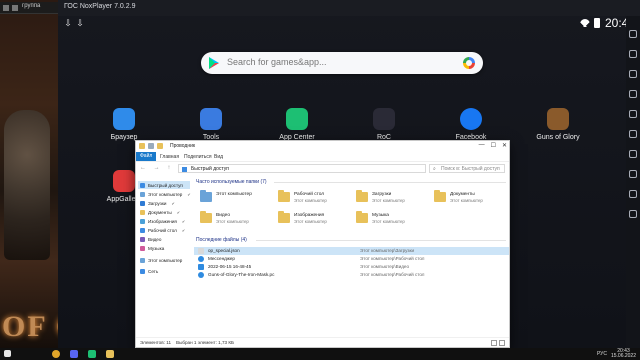 This screenshot has height=360, width=640. I want to click on navigation-arrows: ← → ↑, so click(156, 168).